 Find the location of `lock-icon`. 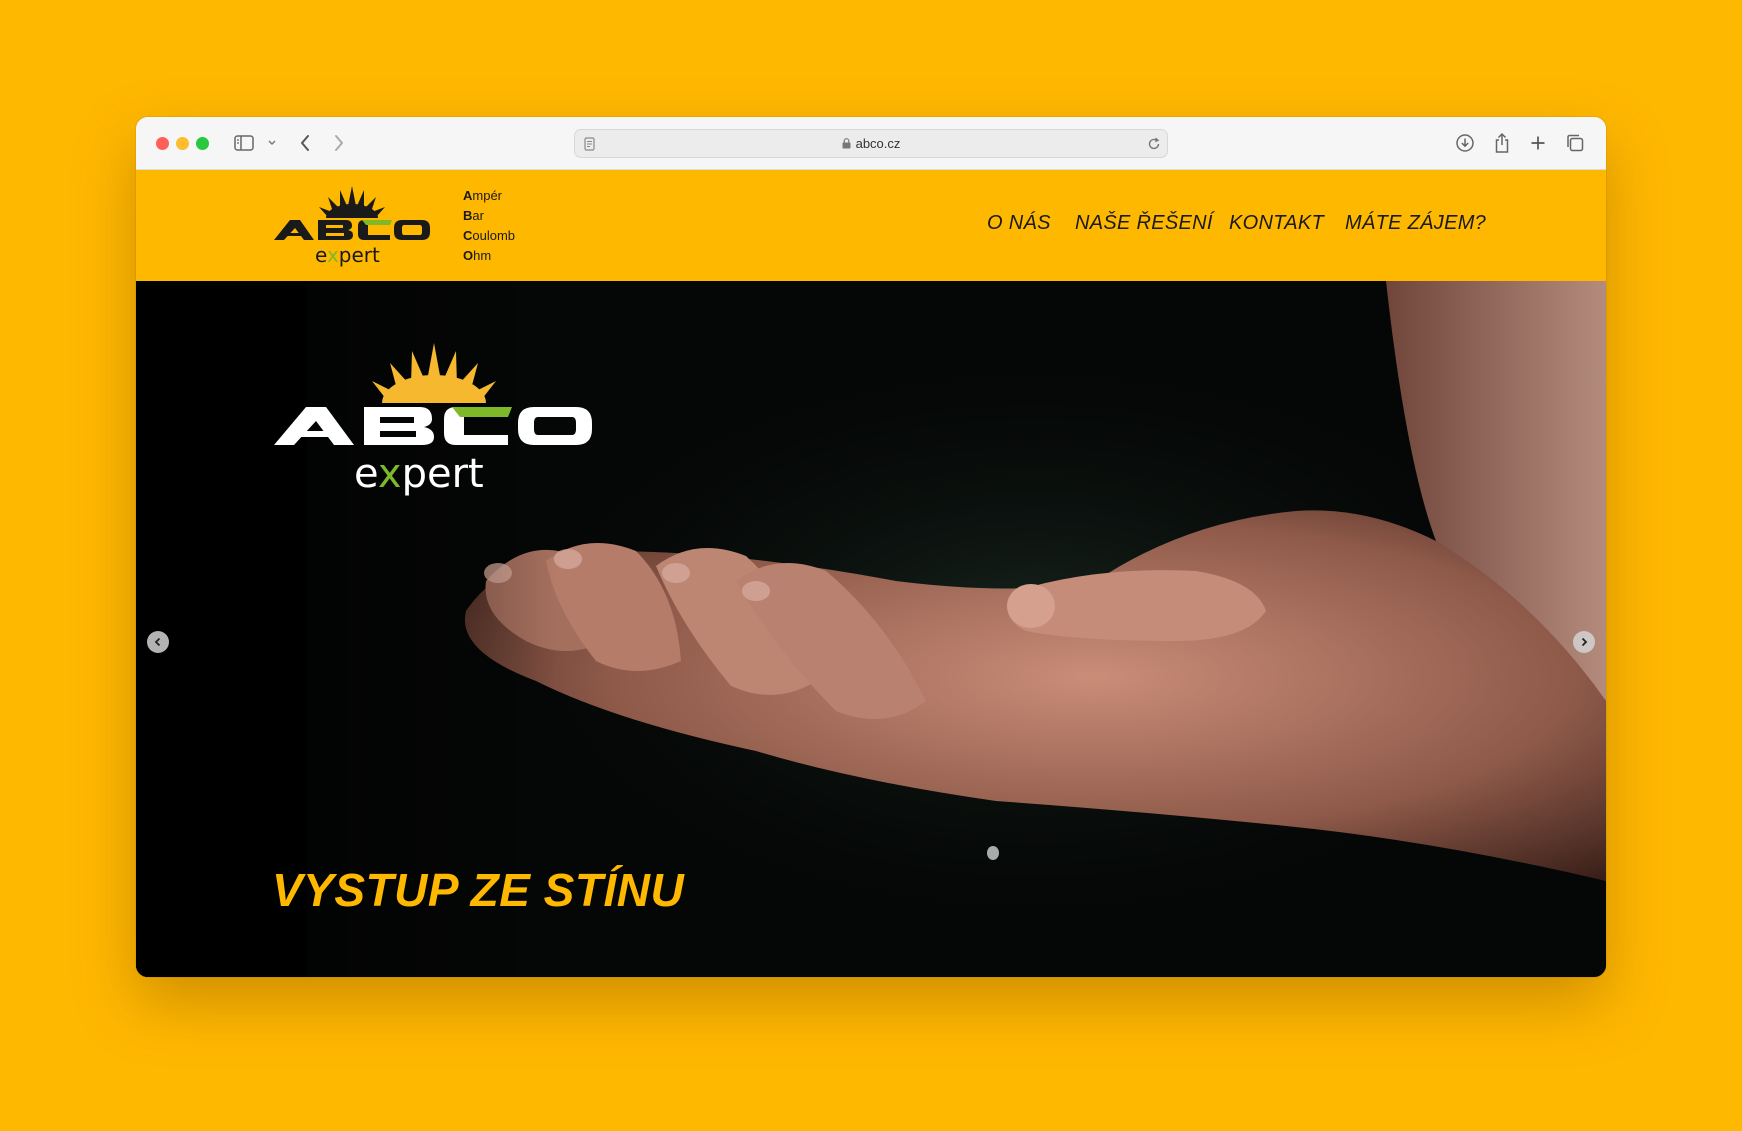

lock-icon is located at coordinates (846, 144).